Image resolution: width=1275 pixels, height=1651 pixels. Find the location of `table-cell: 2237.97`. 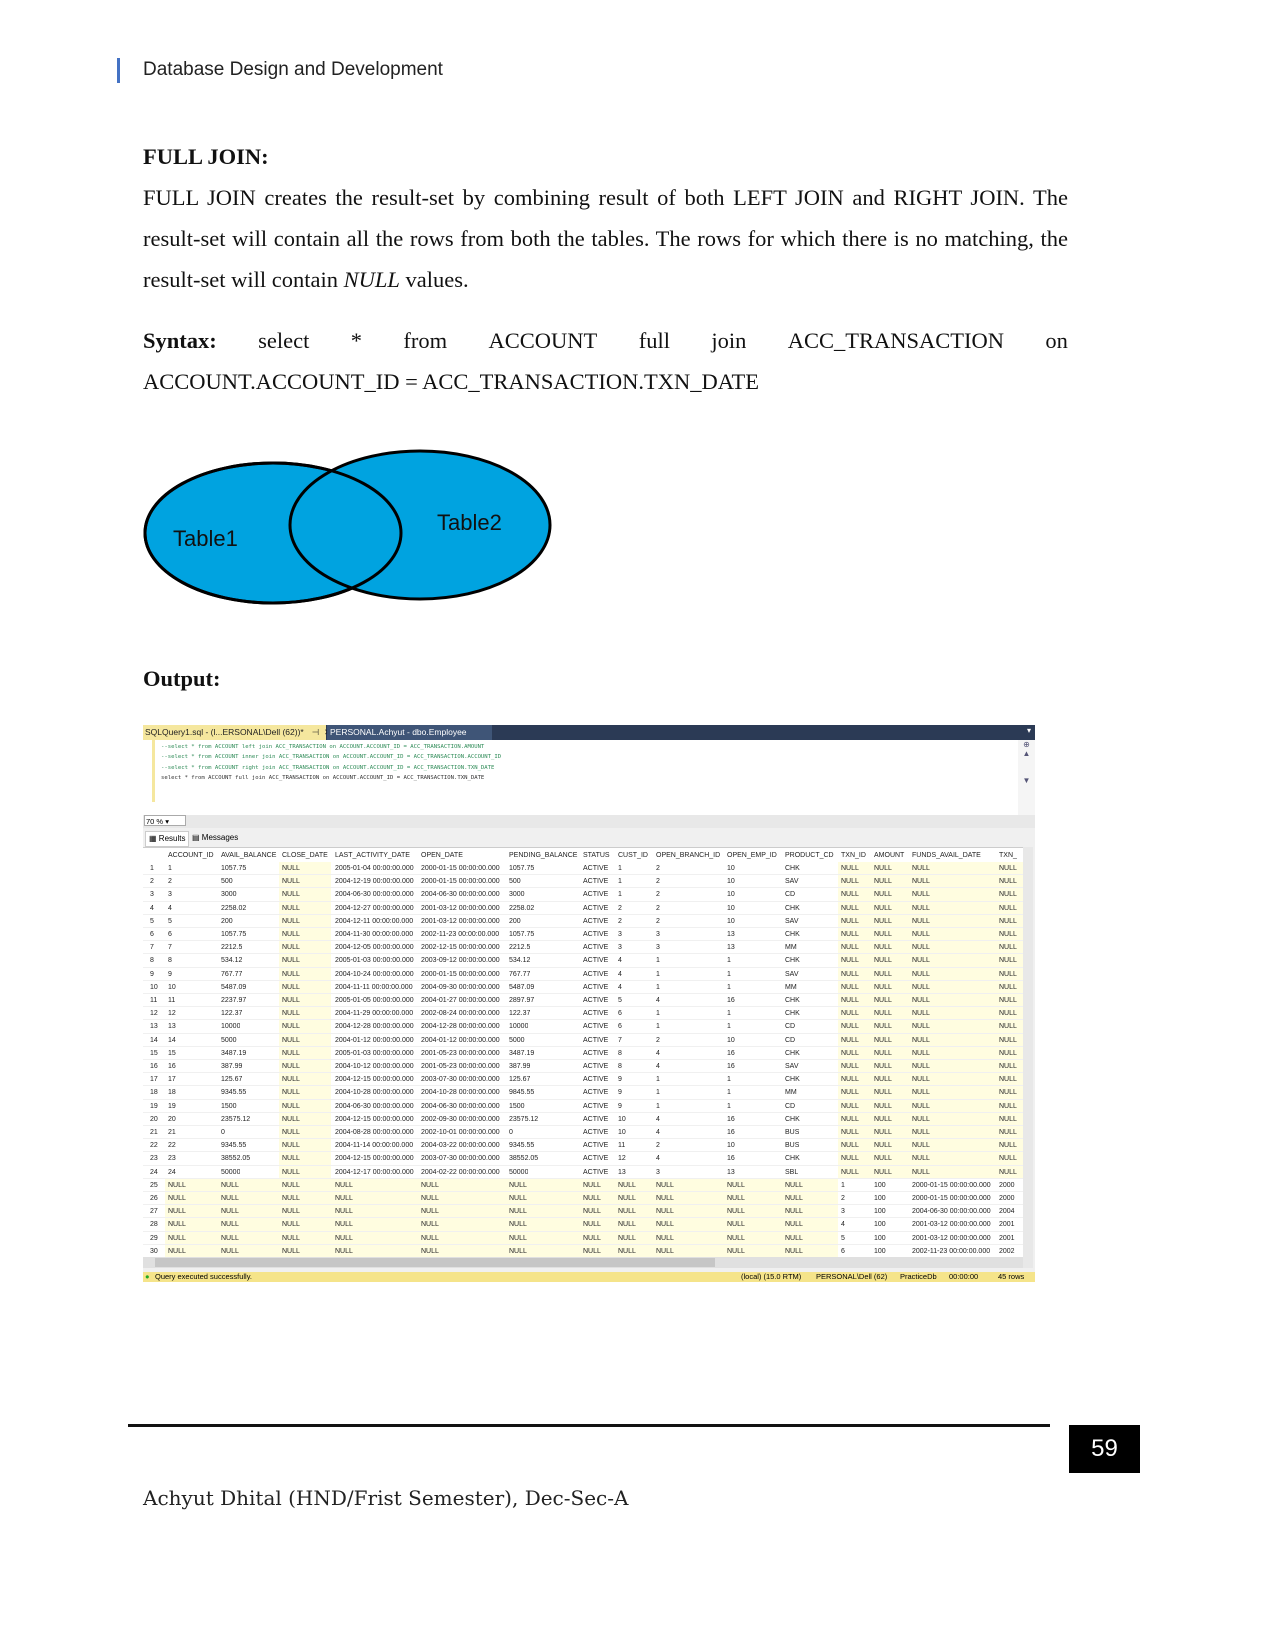

table-cell: 2237.97 is located at coordinates (233, 1000).